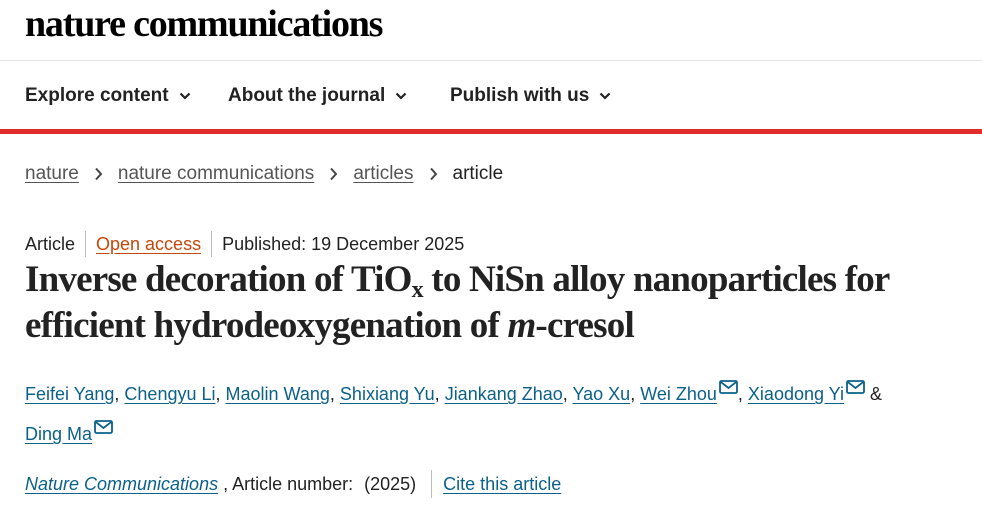  What do you see at coordinates (288, 484) in the screenshot?
I see `article-number-label: , Article number:` at bounding box center [288, 484].